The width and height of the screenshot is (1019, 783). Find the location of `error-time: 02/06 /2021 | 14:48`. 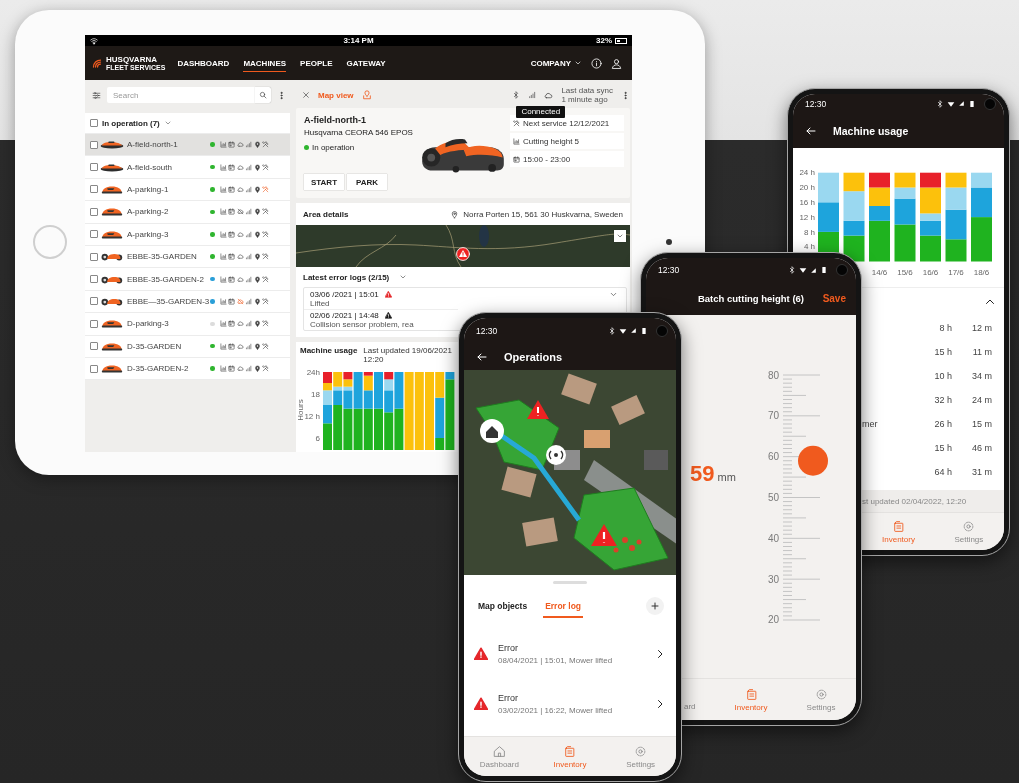

error-time: 02/06 /2021 | 14:48 is located at coordinates (344, 315).